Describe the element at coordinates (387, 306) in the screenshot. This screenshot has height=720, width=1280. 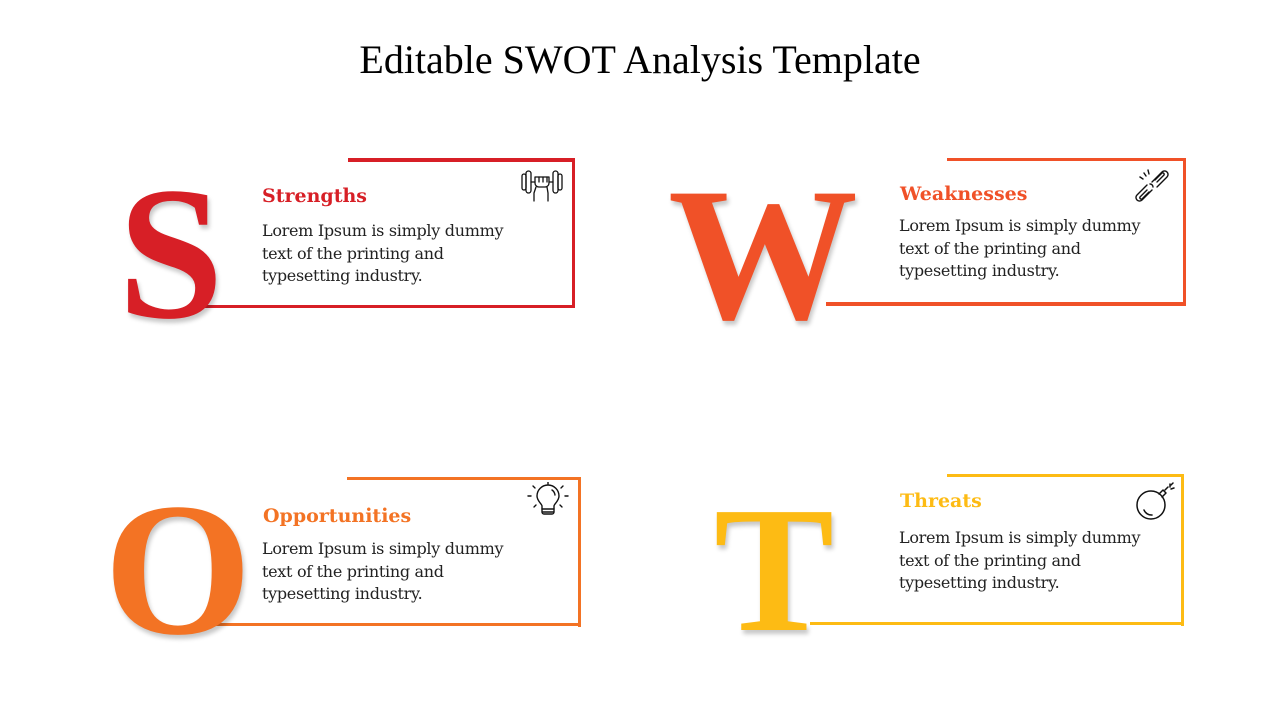
I see `strengths-frame-bottom` at that location.